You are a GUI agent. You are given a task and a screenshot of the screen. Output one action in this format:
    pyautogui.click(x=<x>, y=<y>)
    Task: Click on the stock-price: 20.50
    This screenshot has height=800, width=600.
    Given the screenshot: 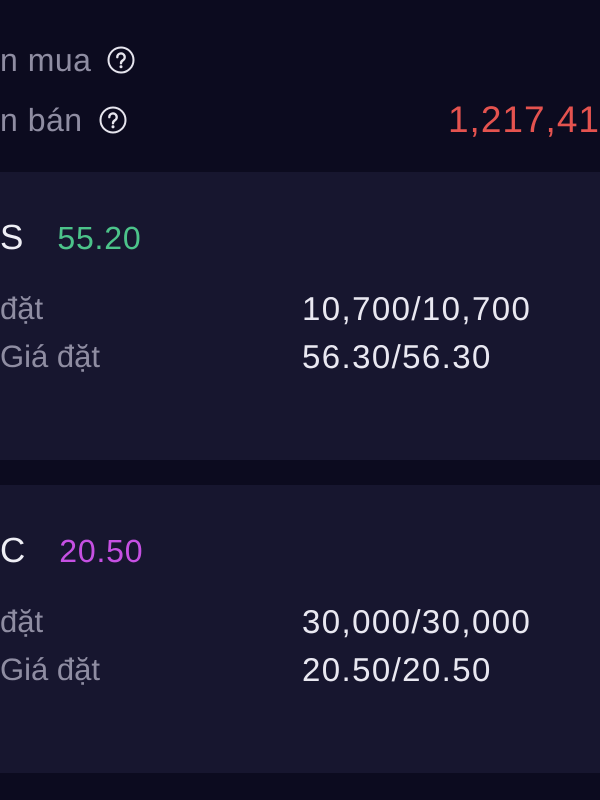 What is the action you would take?
    pyautogui.click(x=101, y=551)
    